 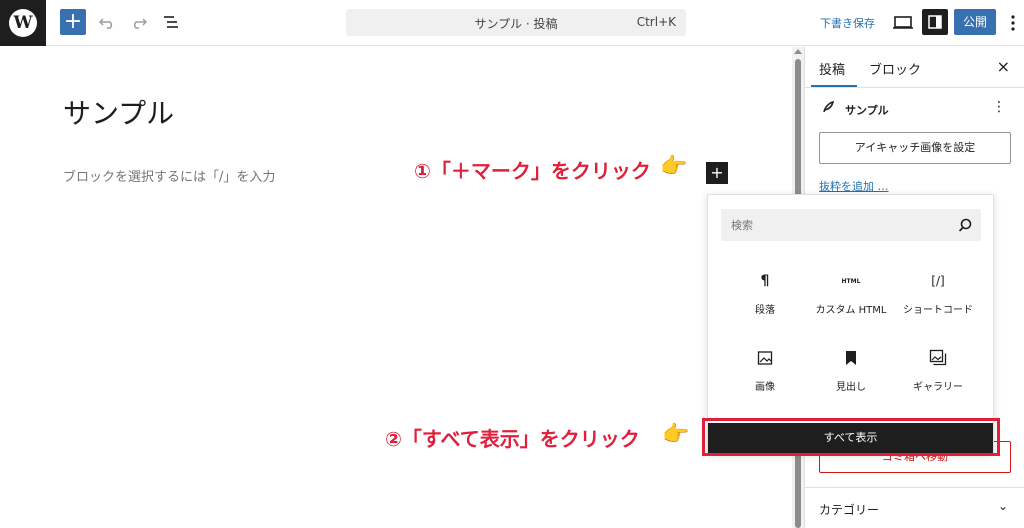 What do you see at coordinates (1013, 23) in the screenshot?
I see `more-vertical-icon` at bounding box center [1013, 23].